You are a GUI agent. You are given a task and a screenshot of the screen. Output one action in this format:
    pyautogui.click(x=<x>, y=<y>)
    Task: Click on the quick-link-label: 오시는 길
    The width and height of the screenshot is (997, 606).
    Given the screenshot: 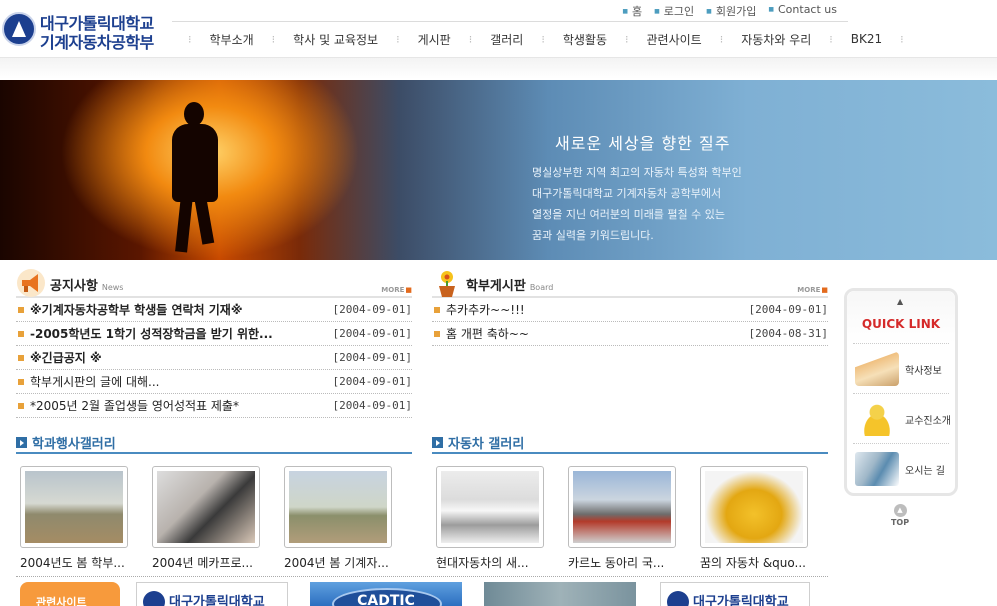 What is the action you would take?
    pyautogui.click(x=925, y=469)
    